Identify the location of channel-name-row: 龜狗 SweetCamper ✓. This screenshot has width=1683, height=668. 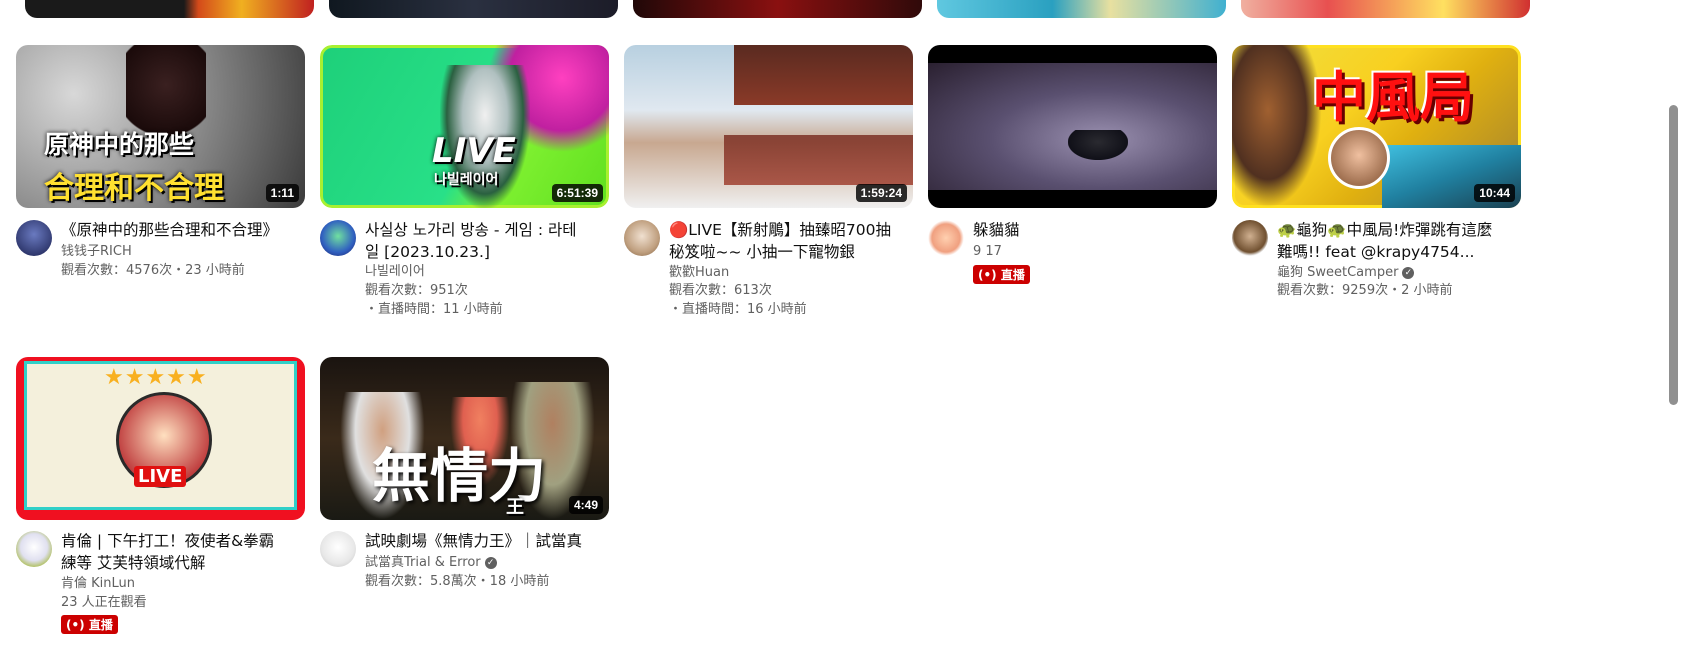
(1346, 273).